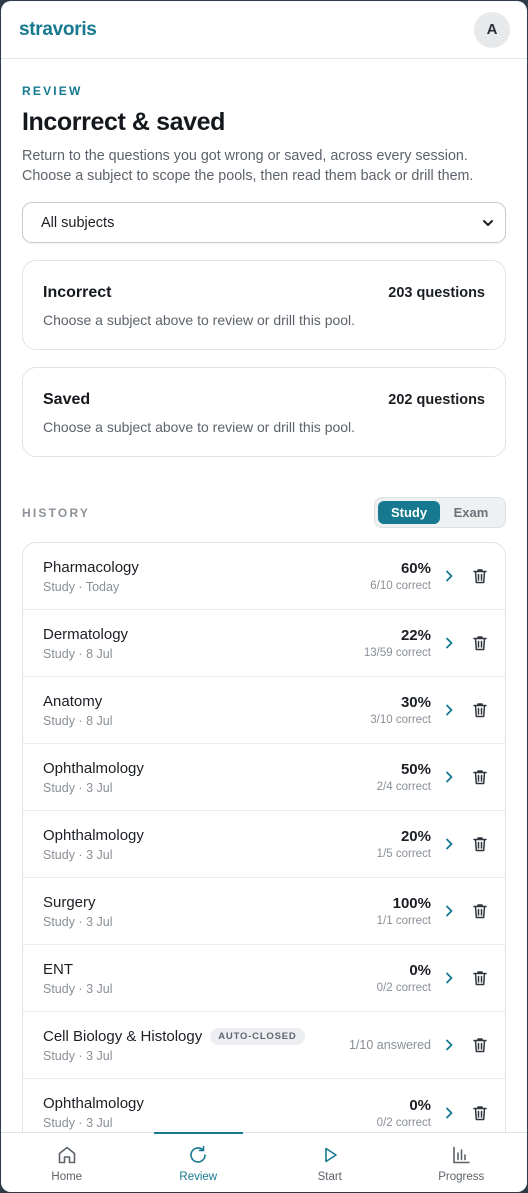 Image resolution: width=528 pixels, height=1193 pixels. I want to click on brand-logo: stravoris, so click(58, 30).